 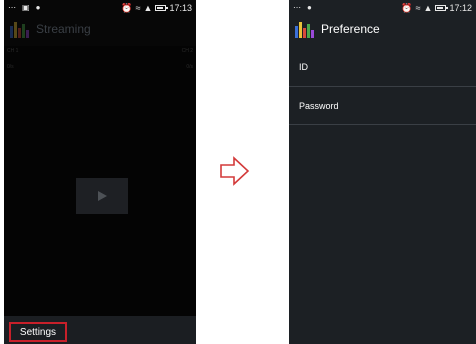 I want to click on rate-label-left: 0/s, so click(x=10, y=67).